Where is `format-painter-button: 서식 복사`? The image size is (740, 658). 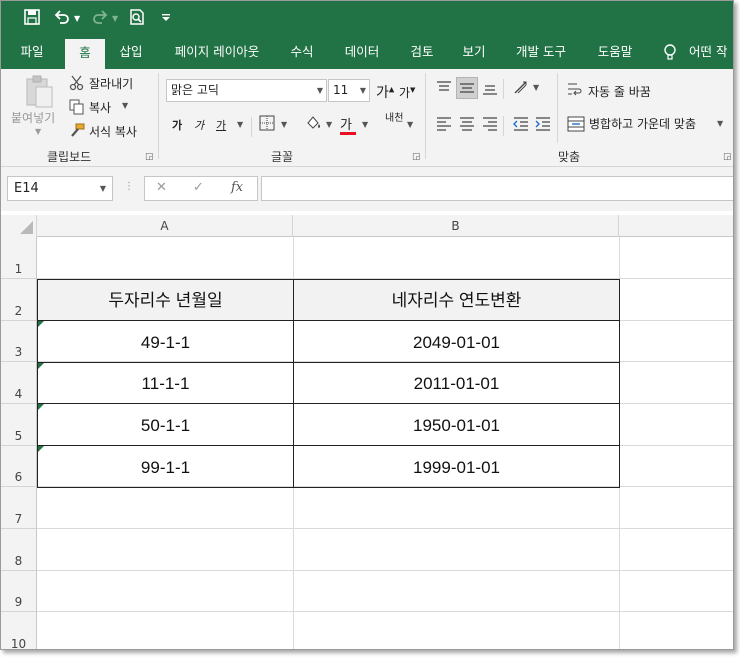 format-painter-button: 서식 복사 is located at coordinates (113, 131).